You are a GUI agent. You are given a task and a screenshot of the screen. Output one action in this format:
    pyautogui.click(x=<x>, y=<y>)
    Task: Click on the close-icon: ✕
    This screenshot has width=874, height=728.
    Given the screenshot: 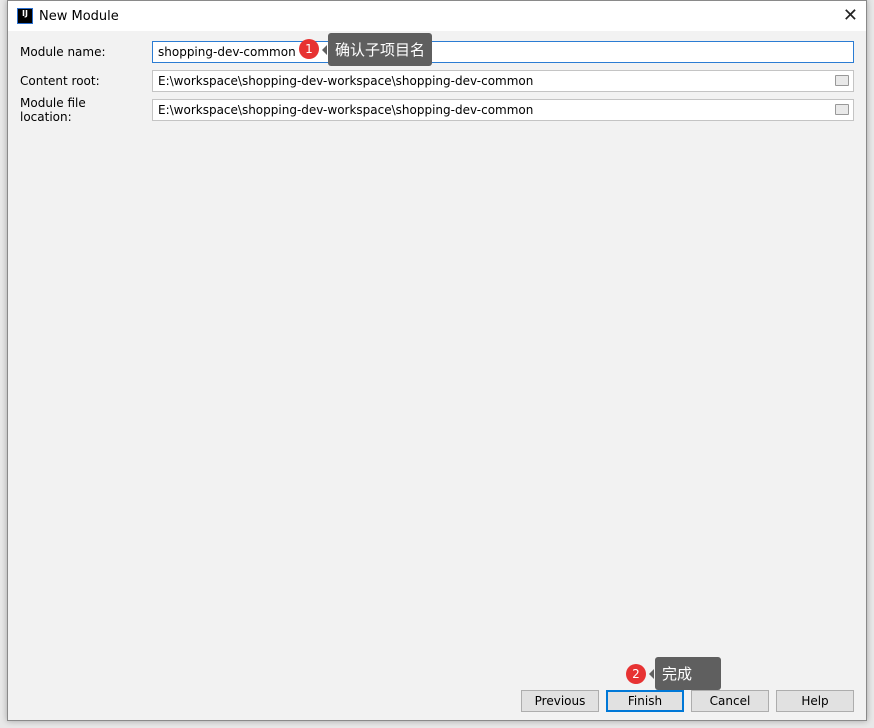 What is the action you would take?
    pyautogui.click(x=850, y=15)
    